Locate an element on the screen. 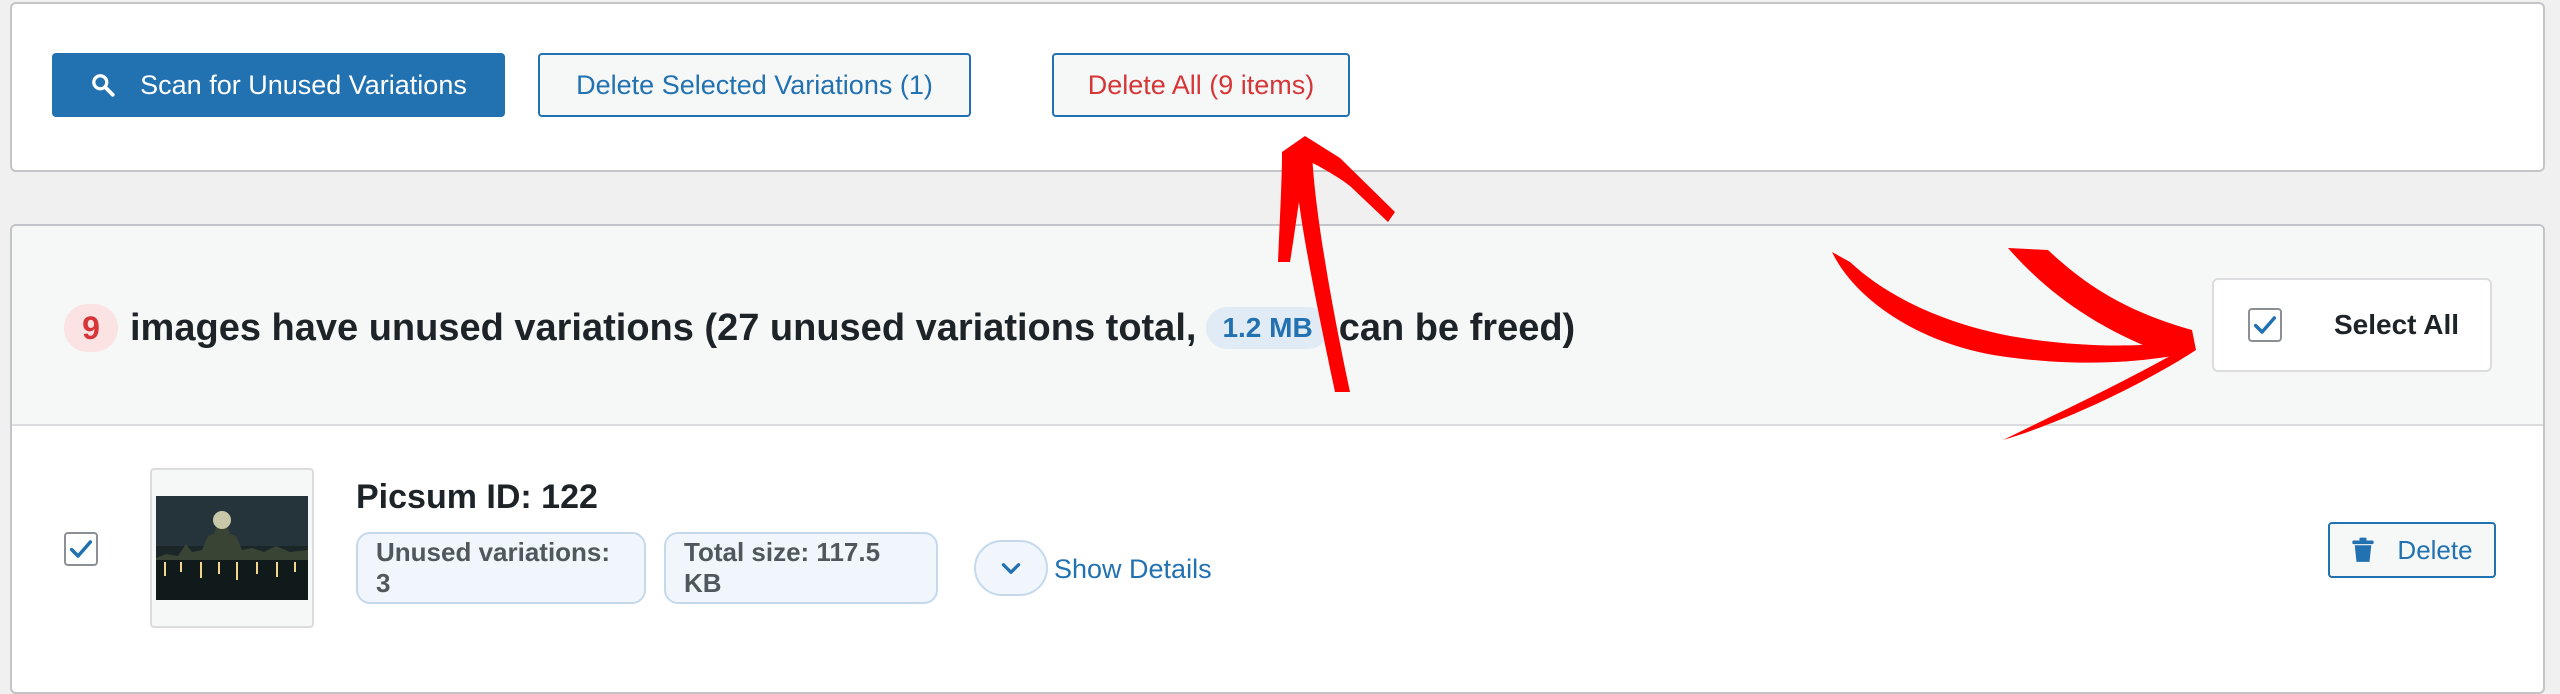  trash-icon is located at coordinates (2363, 550).